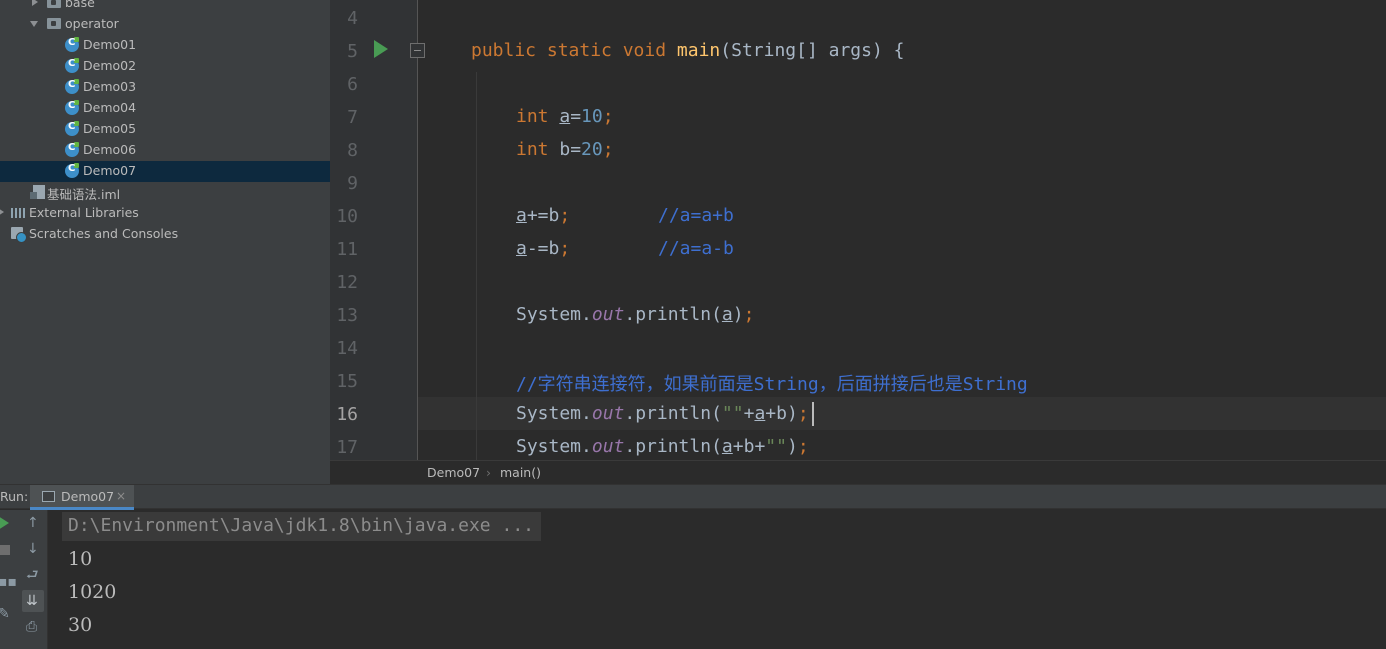  Describe the element at coordinates (693, 497) in the screenshot. I see `run-tool-window-header: Run: Demo07 ×` at that location.